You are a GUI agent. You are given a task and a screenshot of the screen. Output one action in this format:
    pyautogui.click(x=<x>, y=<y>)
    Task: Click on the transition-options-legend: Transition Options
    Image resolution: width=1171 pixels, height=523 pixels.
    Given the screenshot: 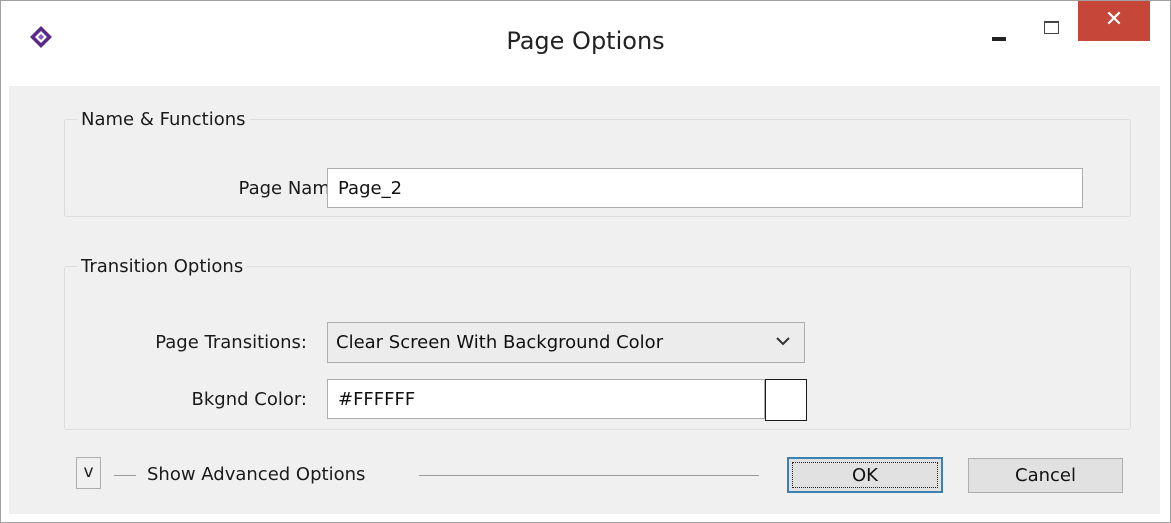 What is the action you would take?
    pyautogui.click(x=162, y=266)
    